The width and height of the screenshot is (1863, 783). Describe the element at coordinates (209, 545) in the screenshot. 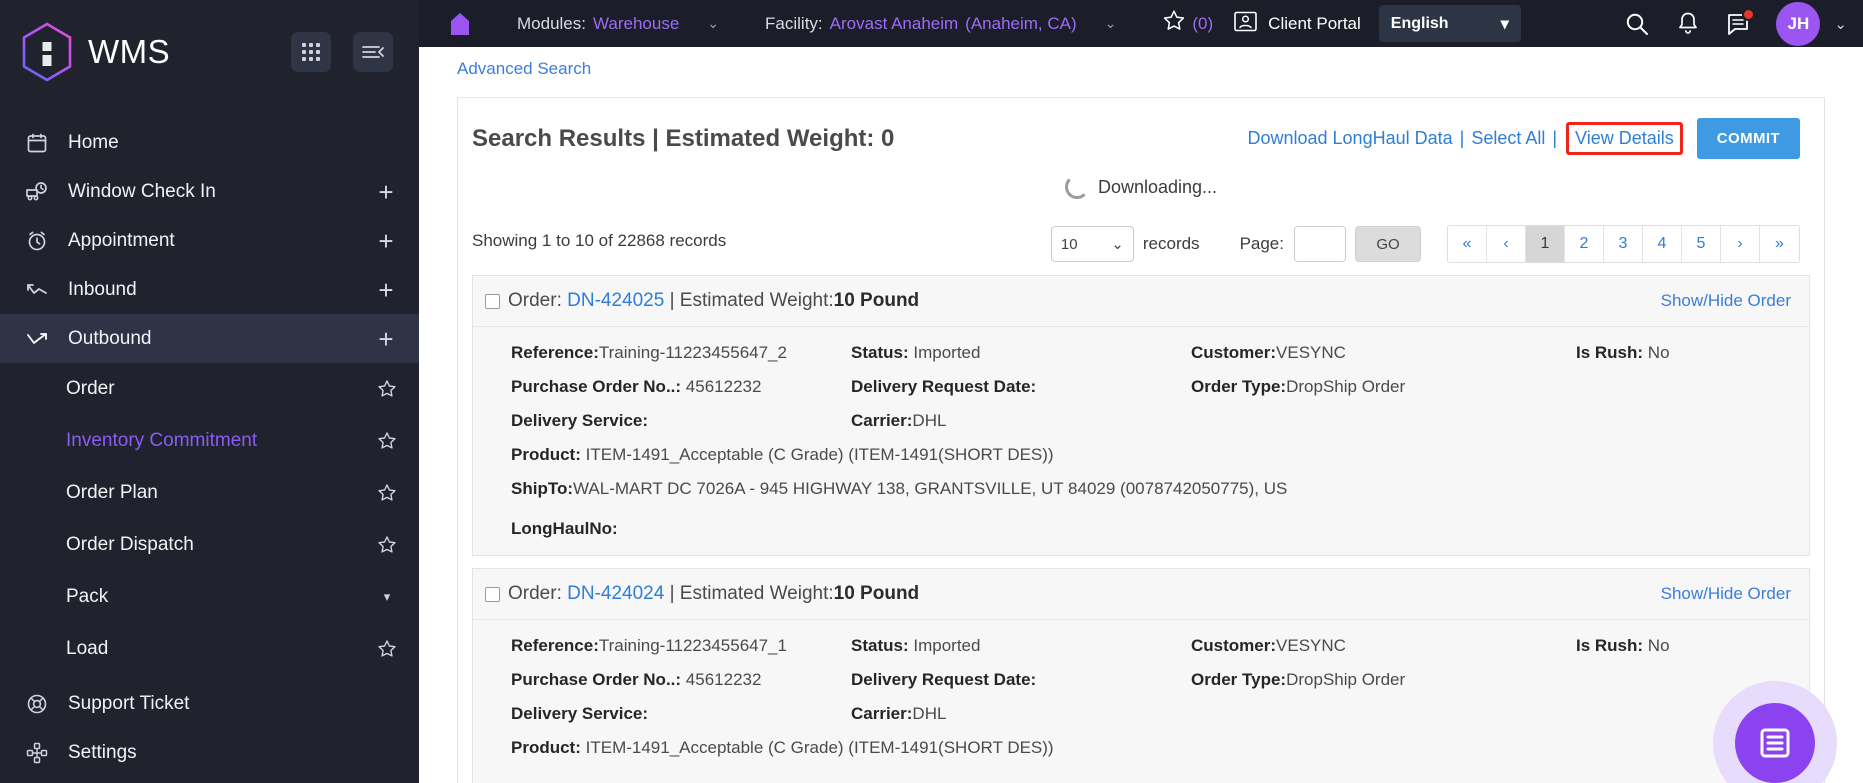

I see `sidebar-item-order-dispatch: Order Dispatch` at that location.